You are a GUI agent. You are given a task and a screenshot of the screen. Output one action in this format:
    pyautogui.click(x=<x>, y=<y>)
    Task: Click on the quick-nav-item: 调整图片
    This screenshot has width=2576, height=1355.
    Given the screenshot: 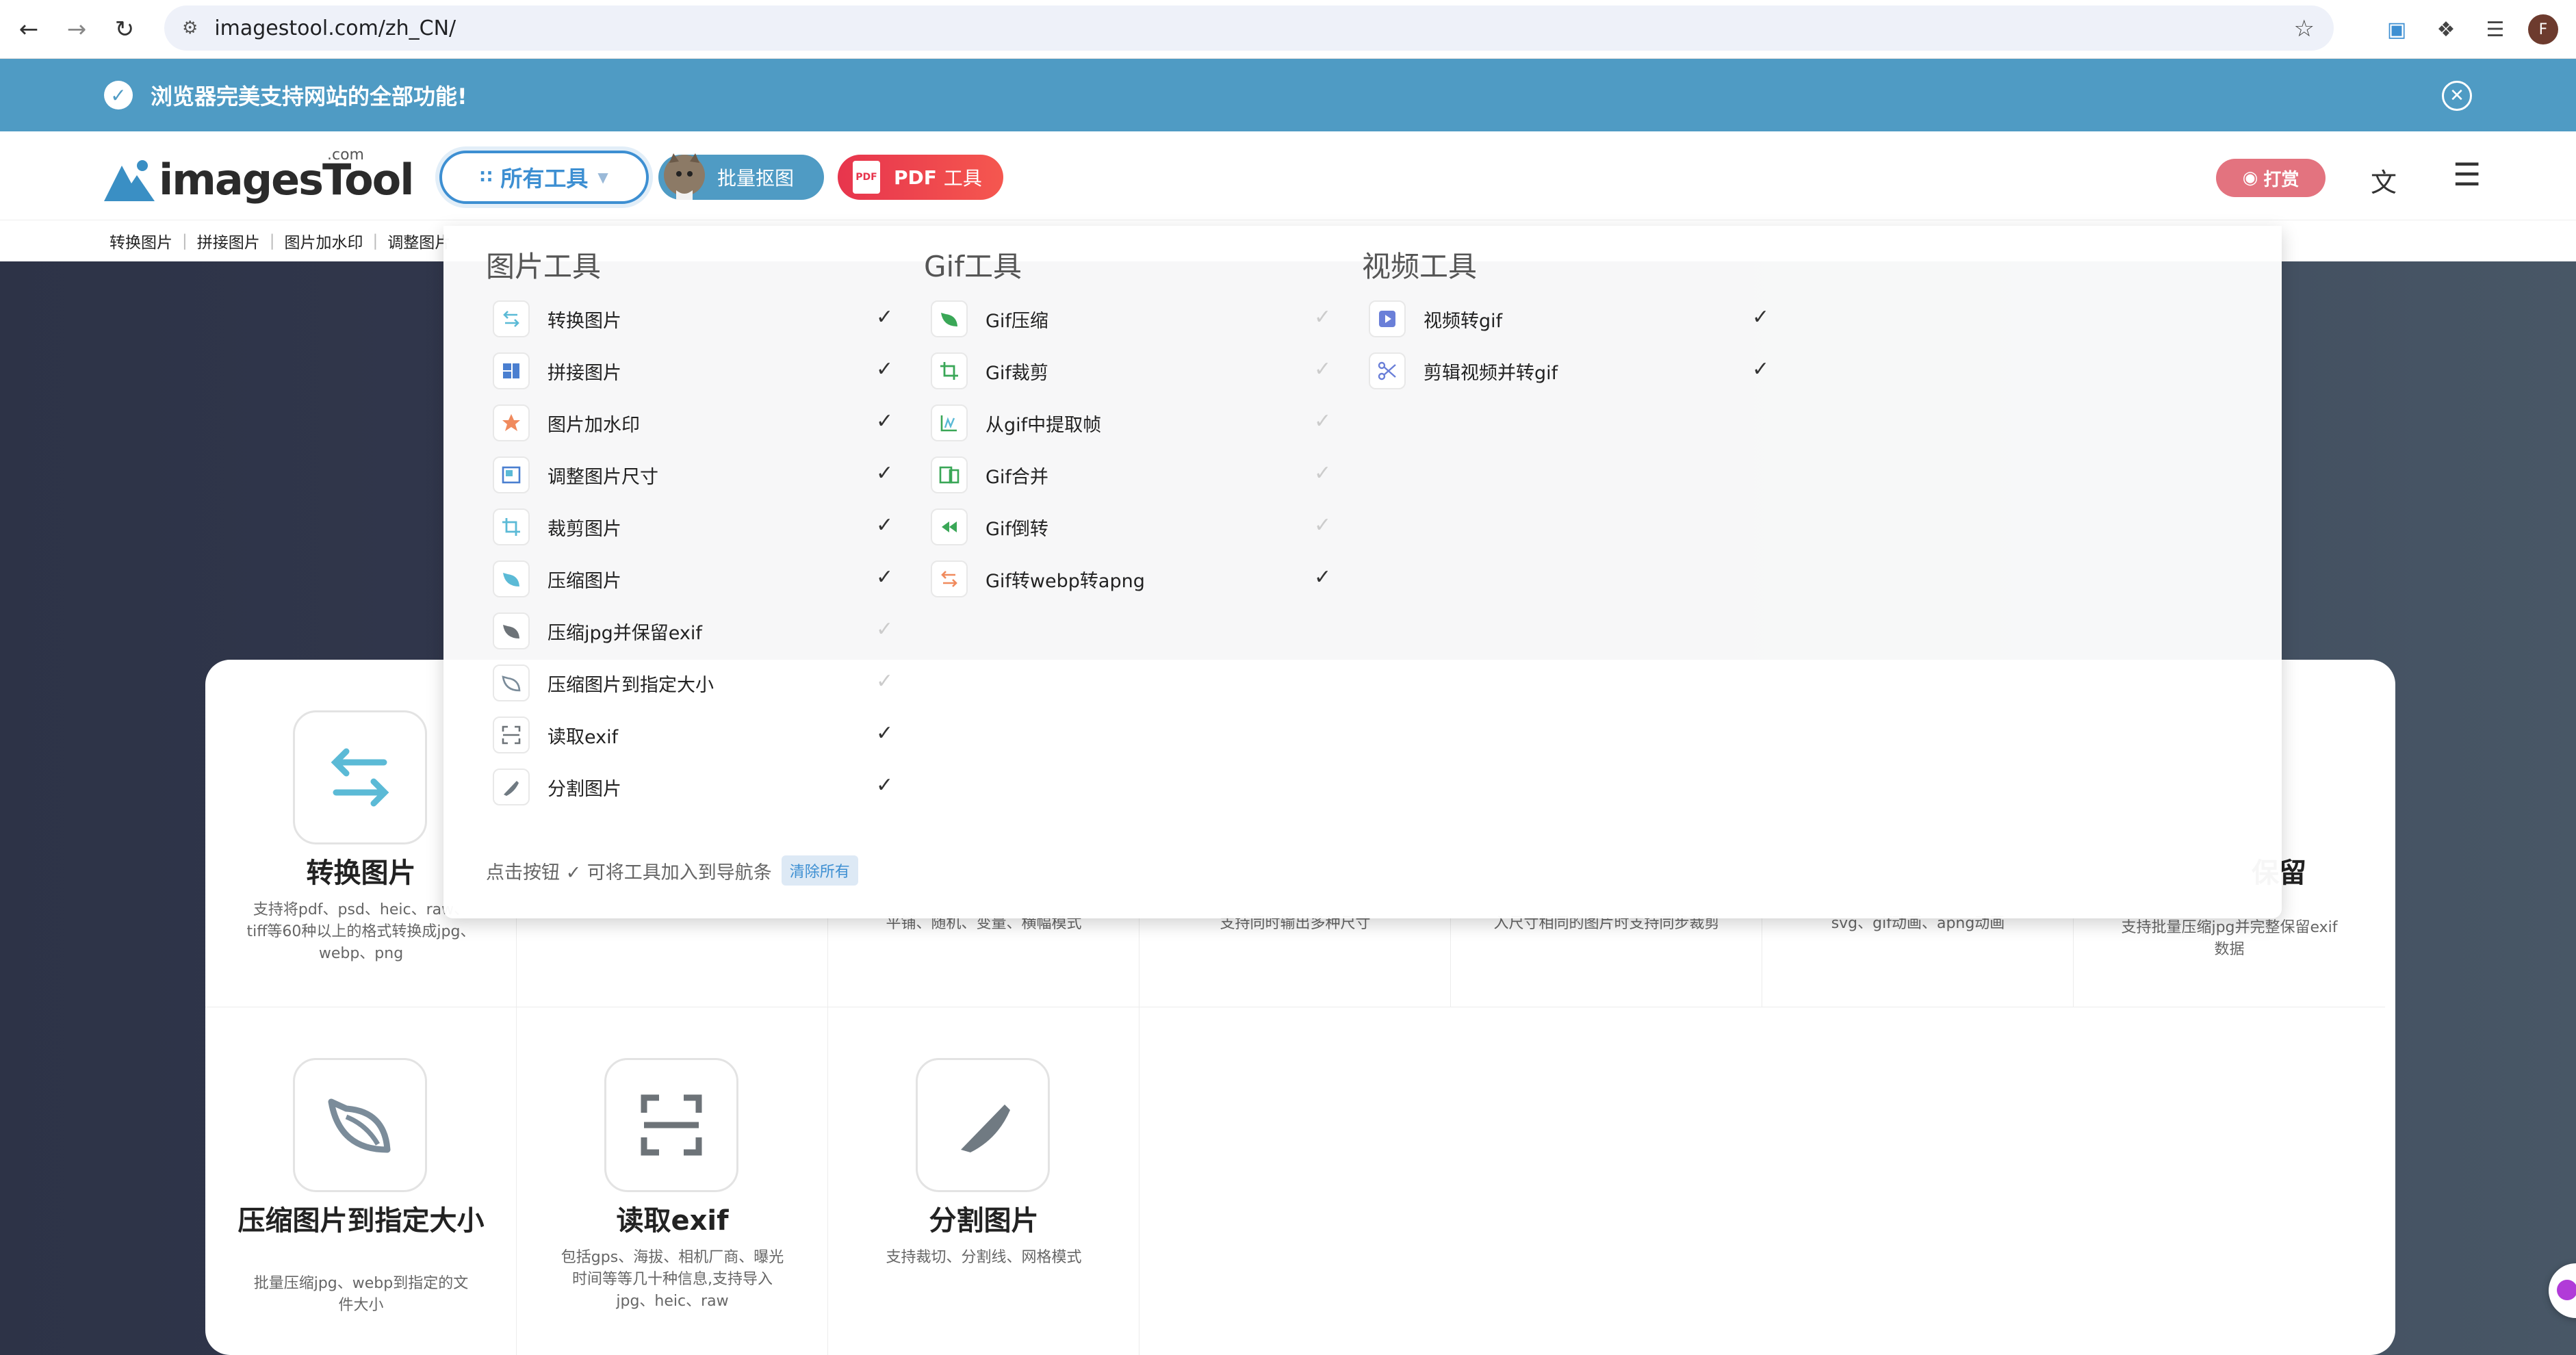 What is the action you would take?
    pyautogui.click(x=418, y=241)
    